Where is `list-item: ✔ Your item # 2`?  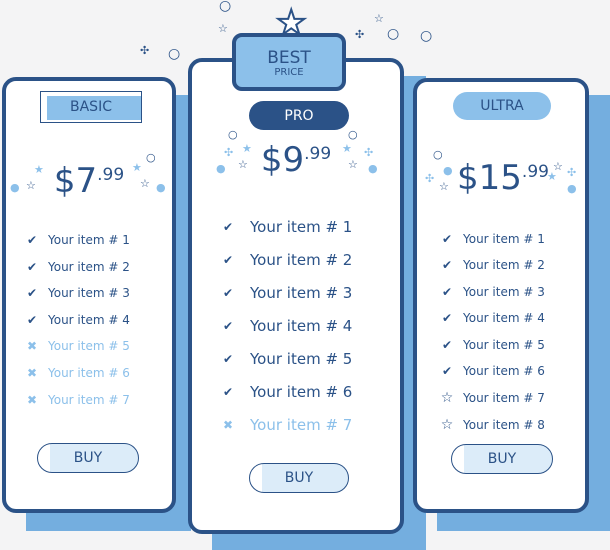 list-item: ✔ Your item # 2 is located at coordinates (77, 267).